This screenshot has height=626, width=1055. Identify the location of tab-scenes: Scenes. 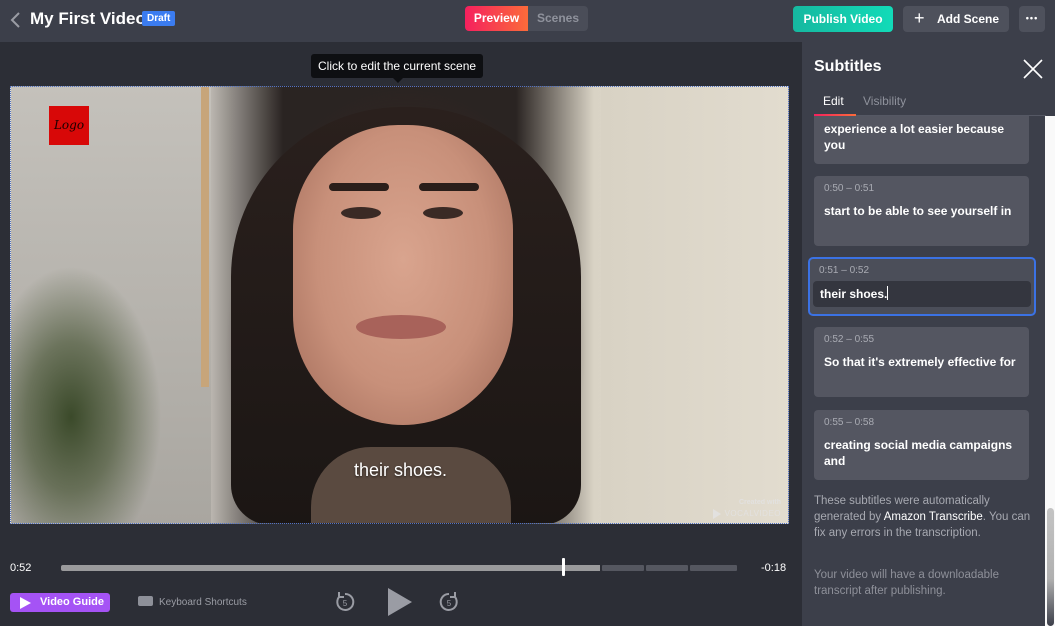
(558, 18).